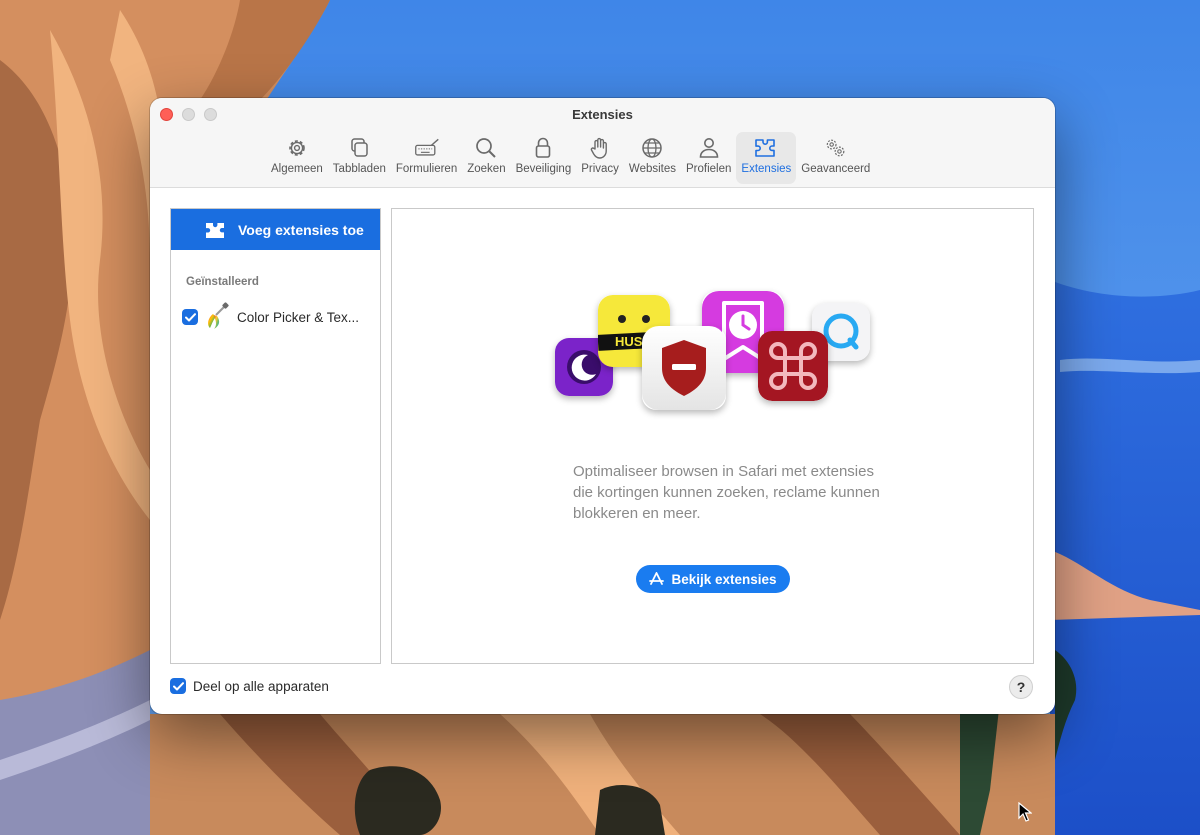 This screenshot has width=1200, height=835. Describe the element at coordinates (652, 148) in the screenshot. I see `globe-icon` at that location.